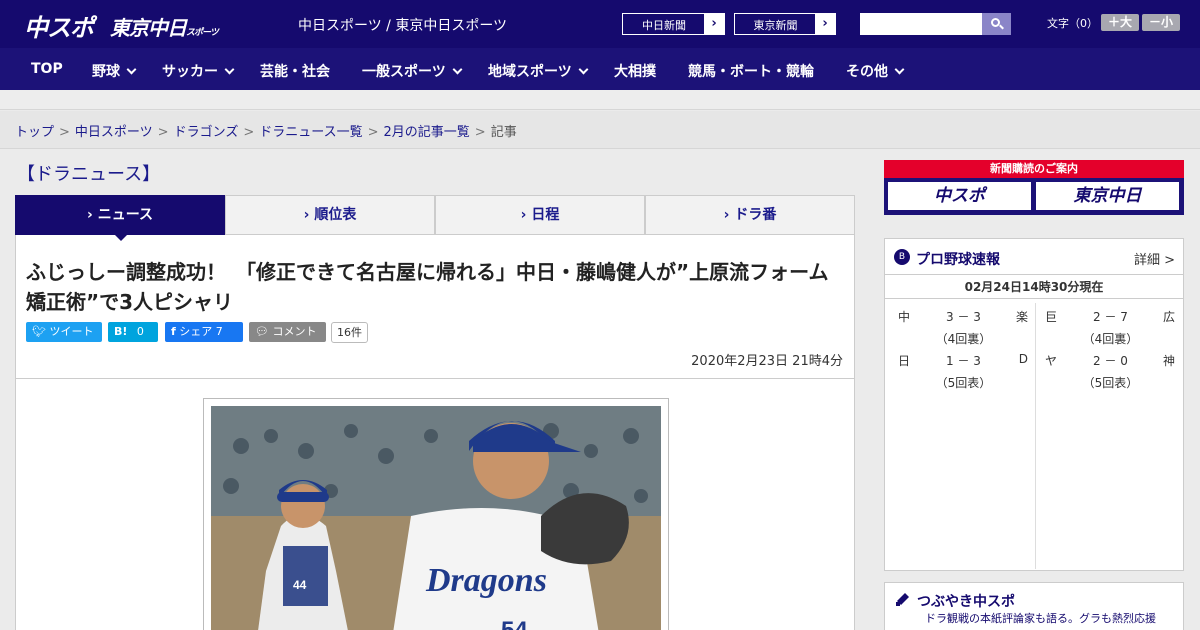 This screenshot has width=1200, height=630. I want to click on breadcrumb-link-dora-news: ドラニュース一覧, so click(310, 132).